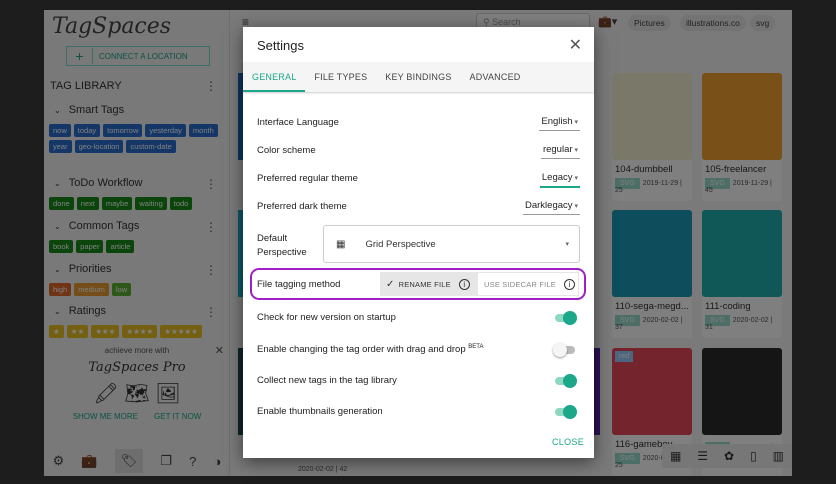 The width and height of the screenshot is (836, 484). What do you see at coordinates (299, 284) in the screenshot?
I see `file-tagging-label: File tagging method` at bounding box center [299, 284].